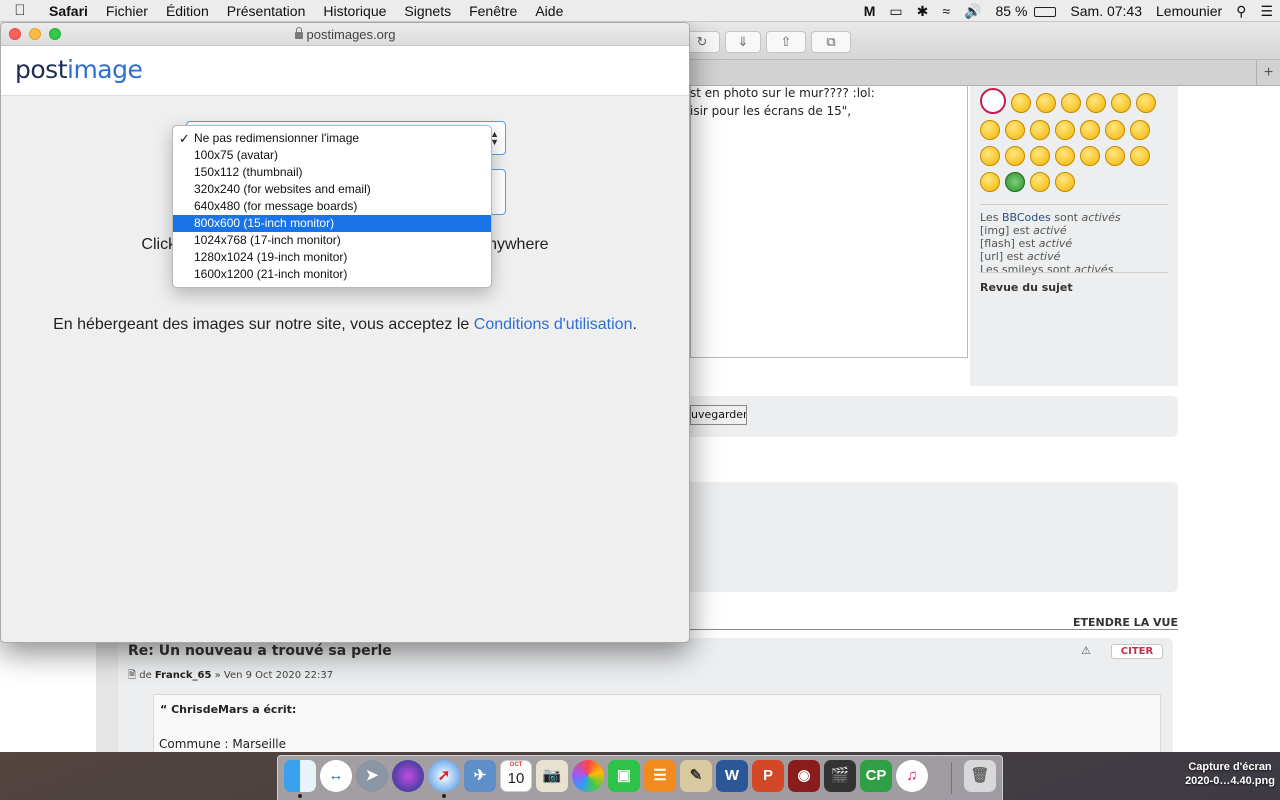 The width and height of the screenshot is (1280, 800). I want to click on tabs-overview-icon: ⧉, so click(831, 42).